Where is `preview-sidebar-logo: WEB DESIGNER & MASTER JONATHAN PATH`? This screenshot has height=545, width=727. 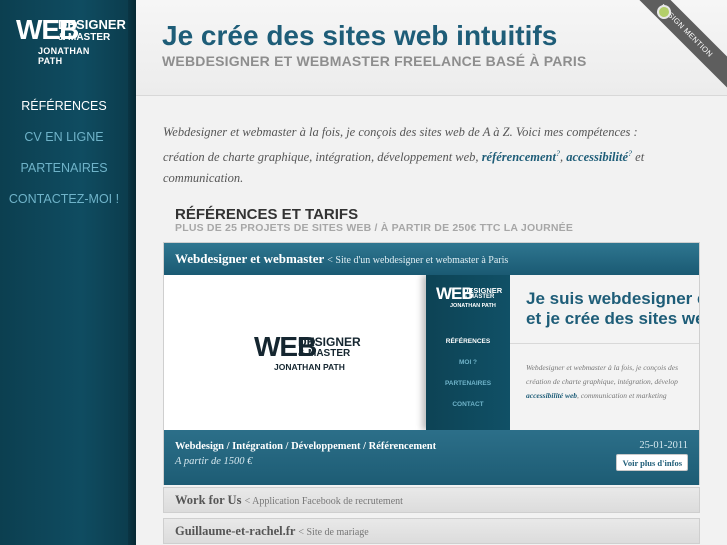
preview-sidebar-logo: WEB DESIGNER & MASTER JONATHAN PATH is located at coordinates (471, 298).